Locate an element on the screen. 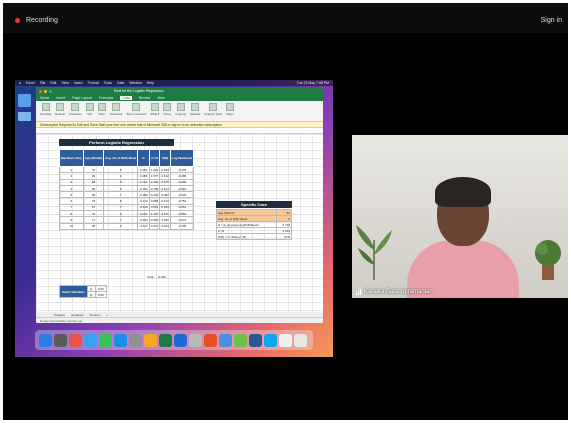 This screenshot has width=571, height=423. specific-case-value: 37% is located at coordinates (284, 236).